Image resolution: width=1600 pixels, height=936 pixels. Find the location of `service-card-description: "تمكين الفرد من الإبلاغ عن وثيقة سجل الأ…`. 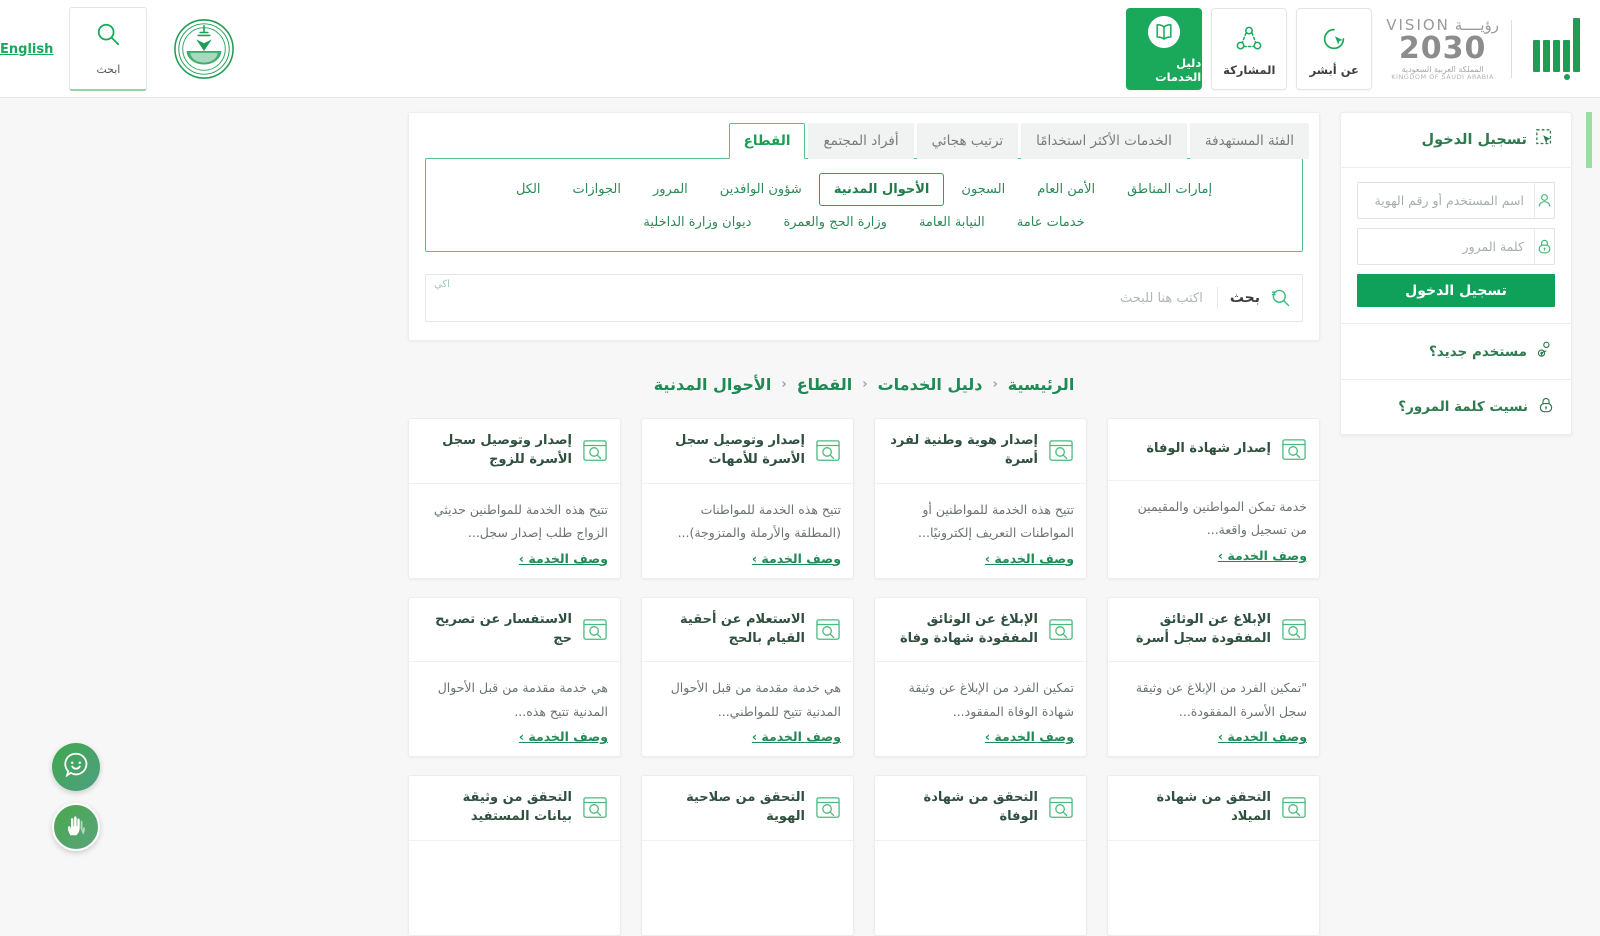

service-card-description: "تمكين الفرد من الإبلاغ عن وثيقة سجل الأ… is located at coordinates (1213, 699).